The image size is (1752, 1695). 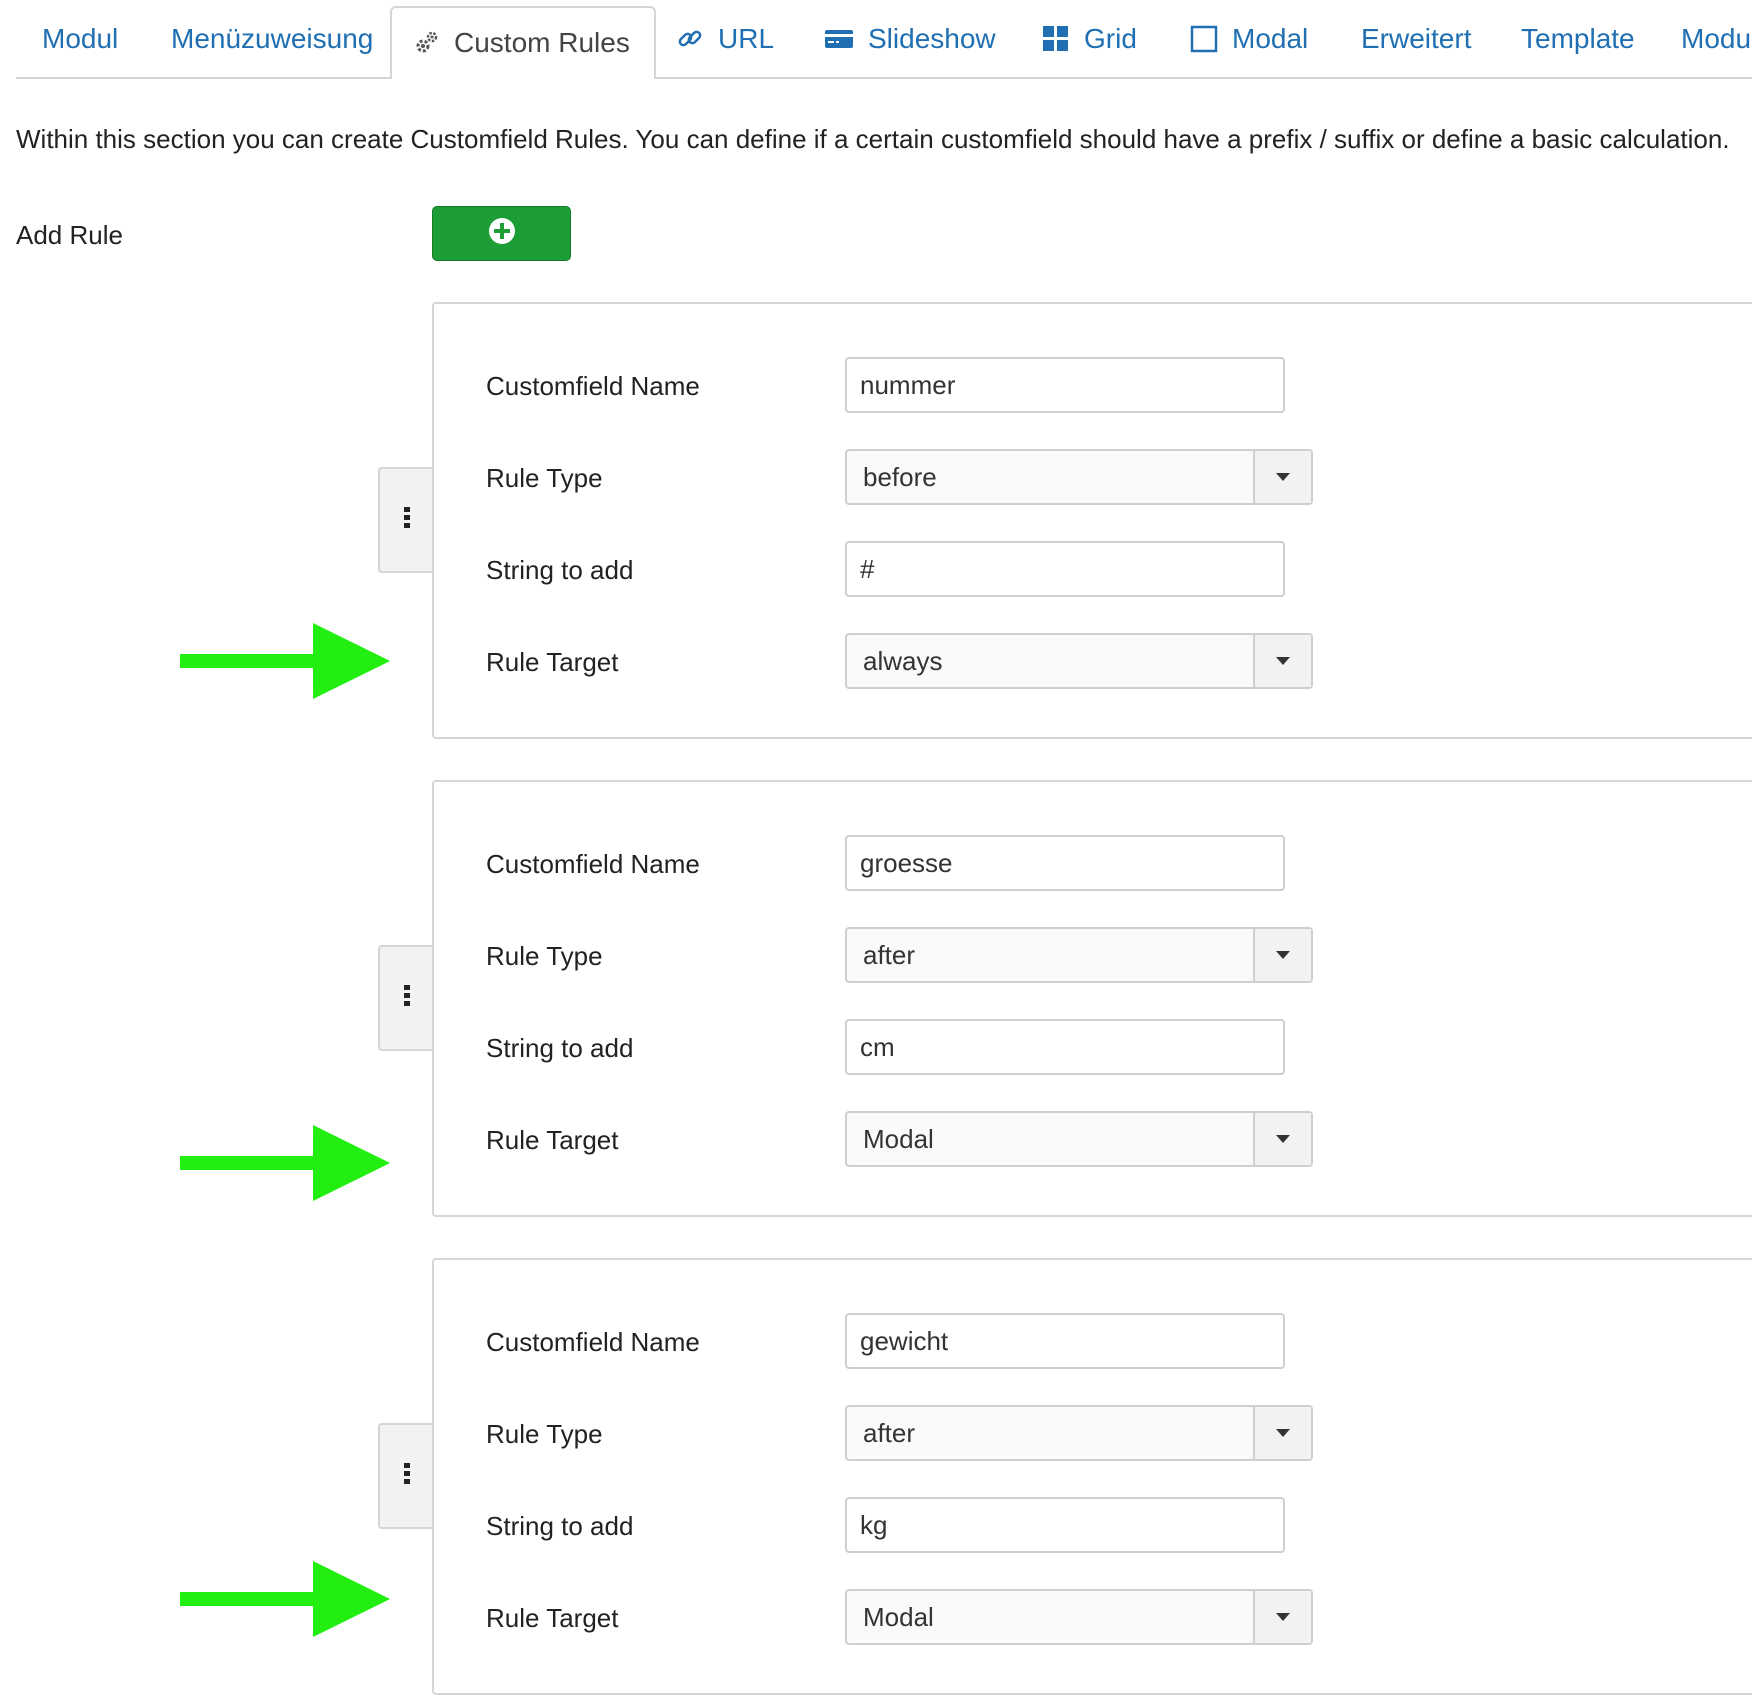 What do you see at coordinates (69, 235) in the screenshot?
I see `add-rule-label: Add Rule` at bounding box center [69, 235].